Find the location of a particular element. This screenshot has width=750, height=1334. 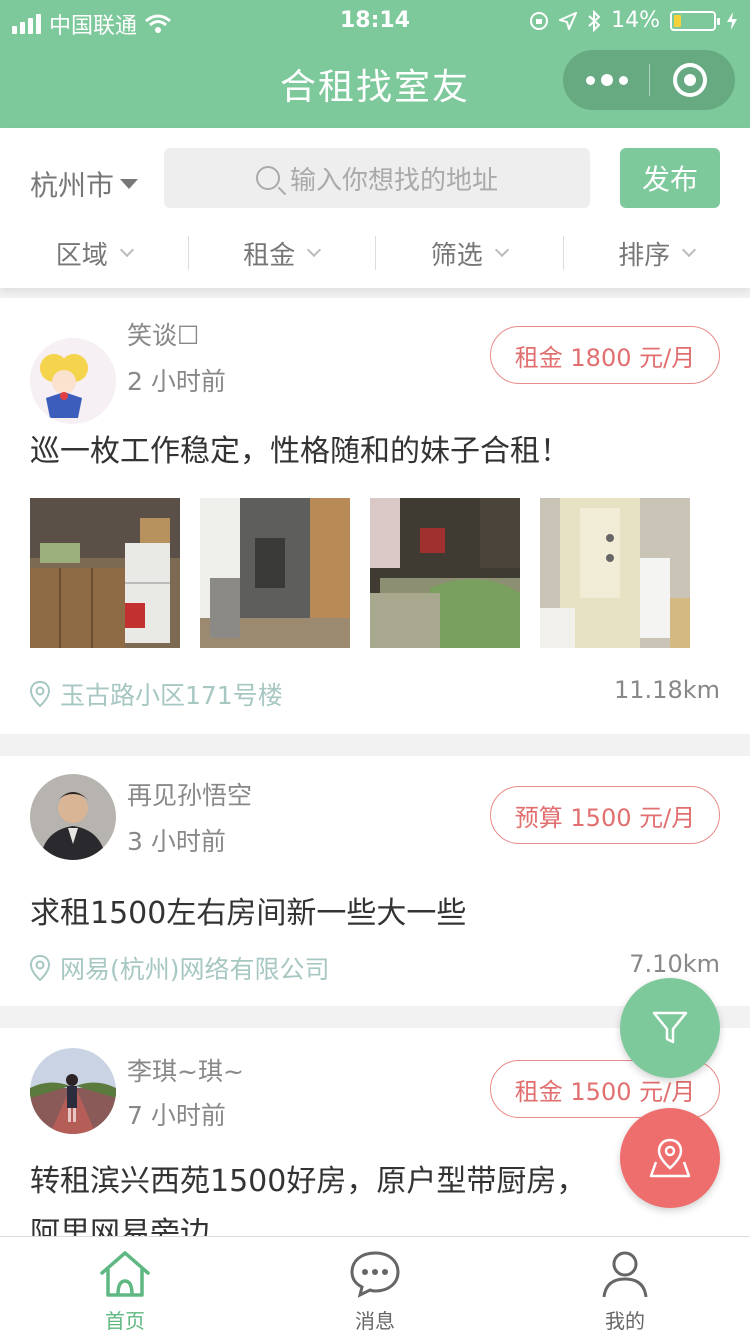

status-bar: 中国联通 18:14 14% is located at coordinates (375, 20).